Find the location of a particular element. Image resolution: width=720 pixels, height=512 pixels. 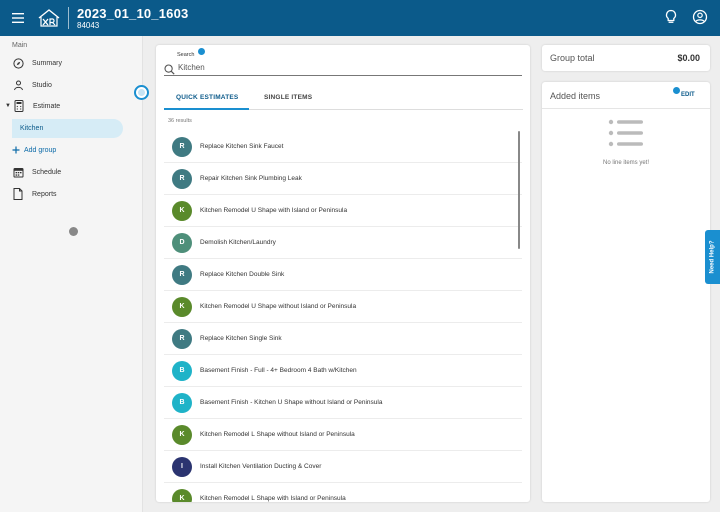

item-label: Replace Kitchen Single Sink is located at coordinates (241, 338).